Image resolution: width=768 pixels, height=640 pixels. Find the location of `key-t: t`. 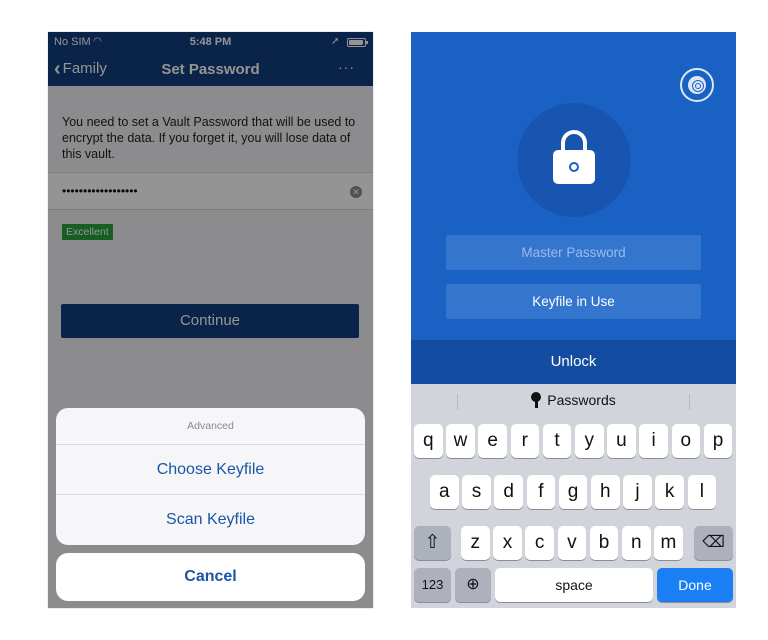

key-t: t is located at coordinates (557, 441).